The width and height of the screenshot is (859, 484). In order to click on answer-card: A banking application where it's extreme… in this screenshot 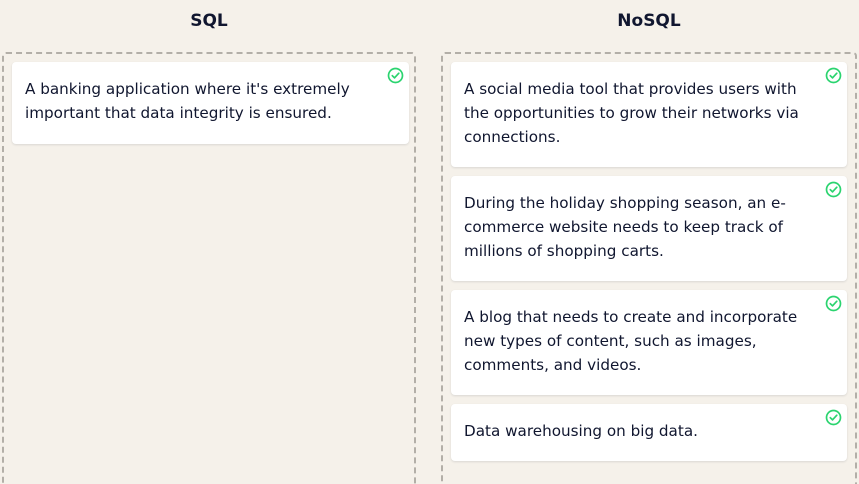, I will do `click(210, 103)`.